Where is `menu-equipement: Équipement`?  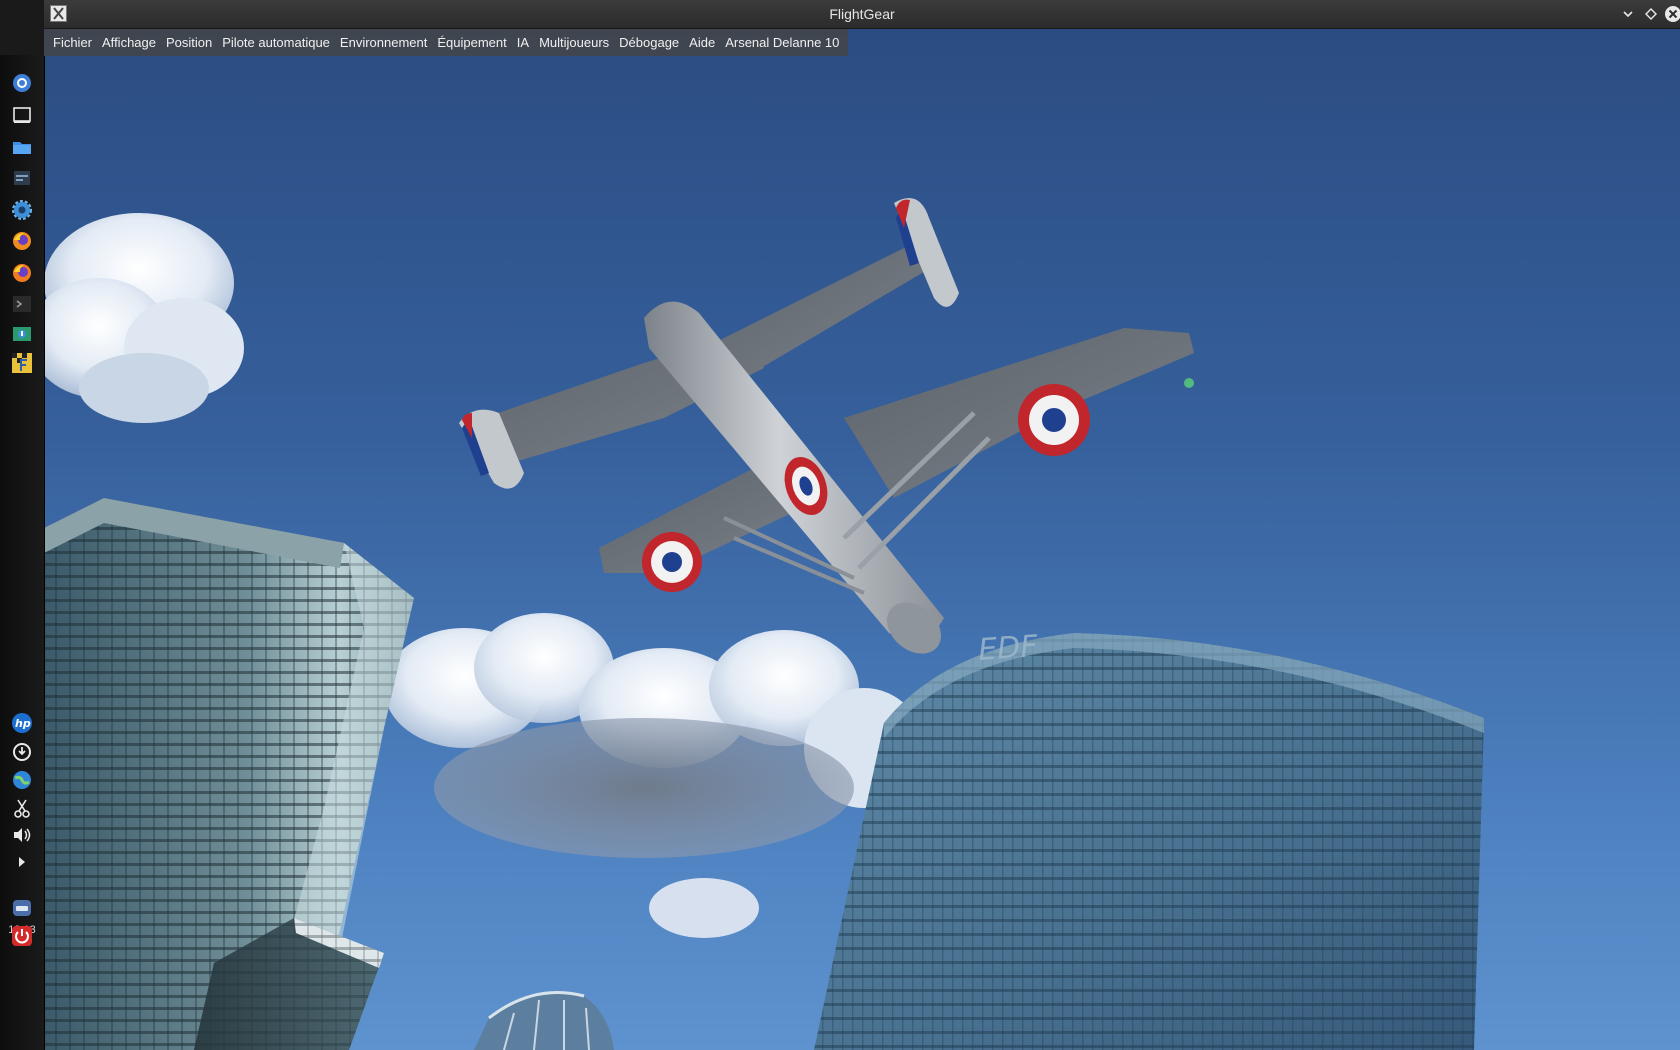
menu-equipement: Équipement is located at coordinates (471, 42).